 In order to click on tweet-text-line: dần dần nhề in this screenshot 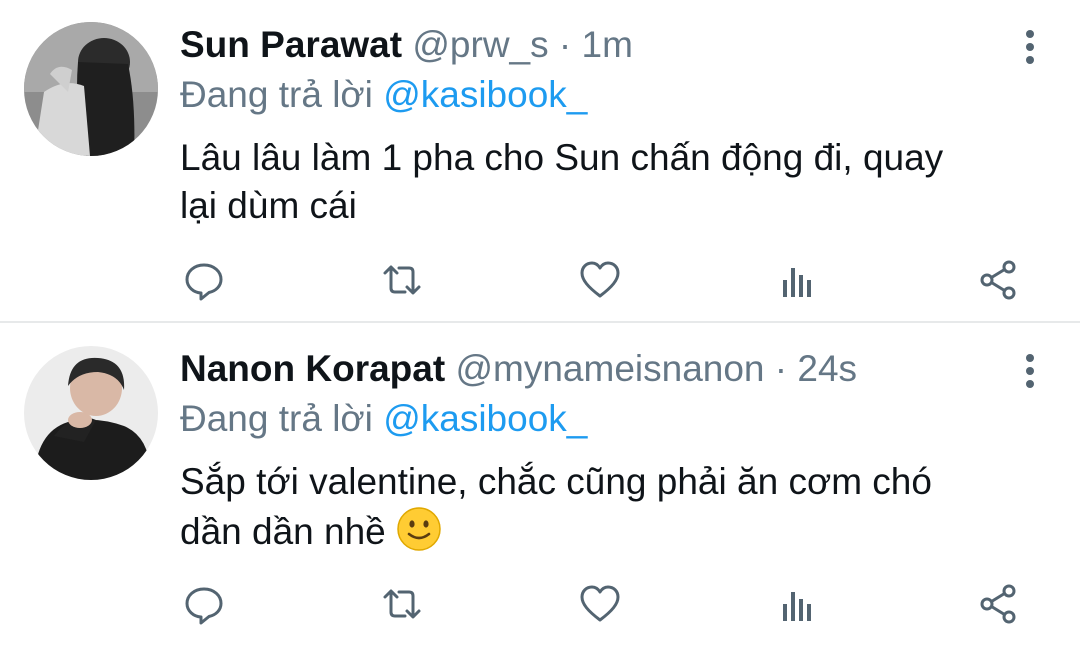, I will do `click(610, 531)`.